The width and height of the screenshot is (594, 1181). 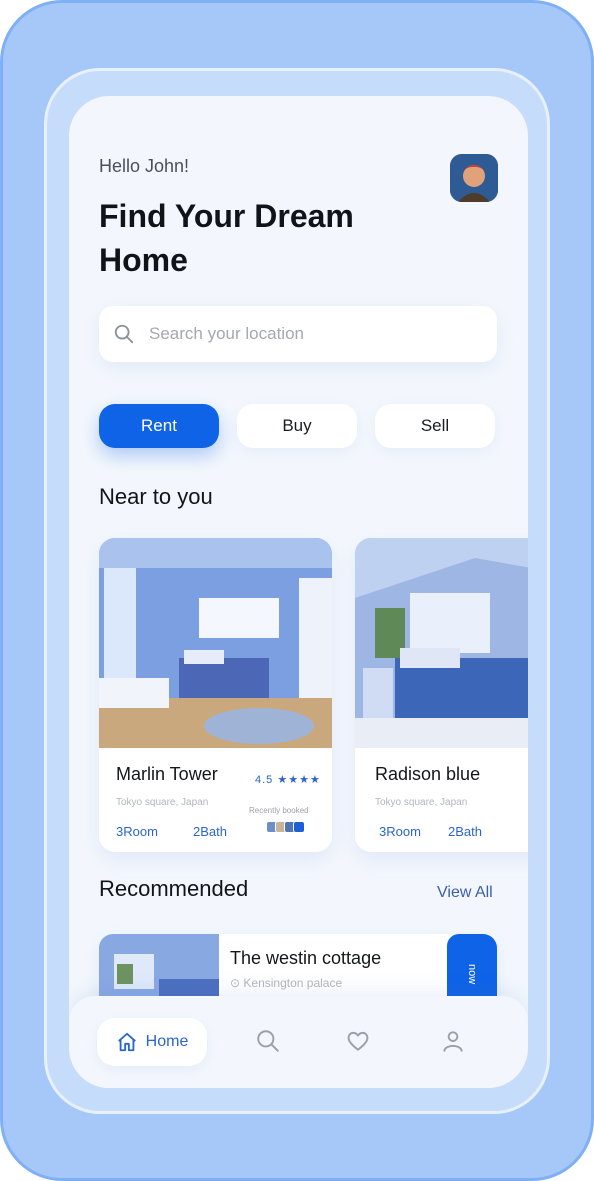 What do you see at coordinates (159, 426) in the screenshot?
I see `tab-rent: Rent` at bounding box center [159, 426].